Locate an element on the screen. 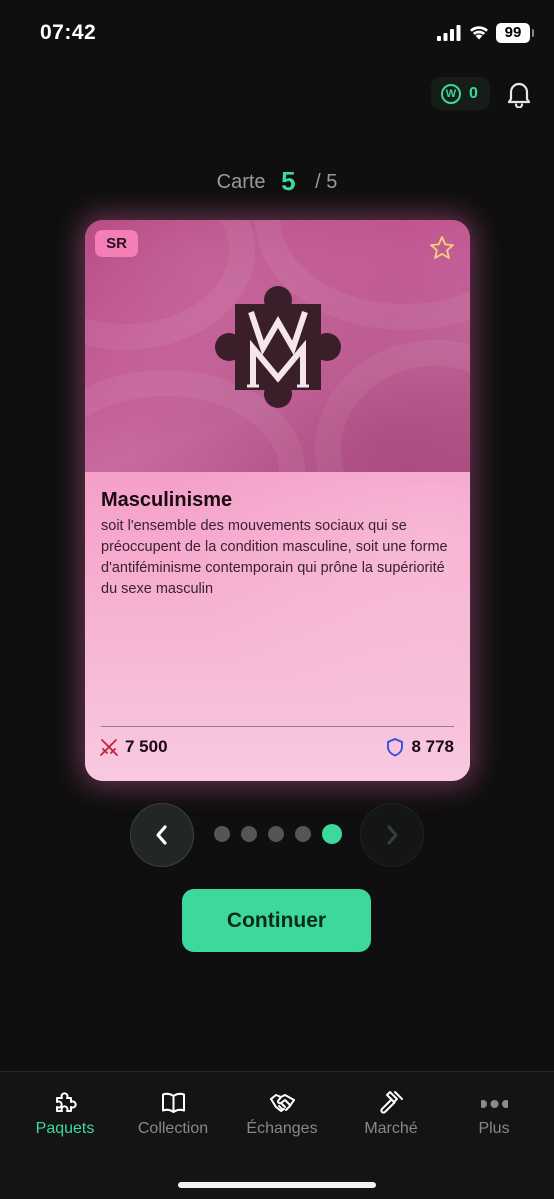  tab-label: Plus is located at coordinates (494, 1128).